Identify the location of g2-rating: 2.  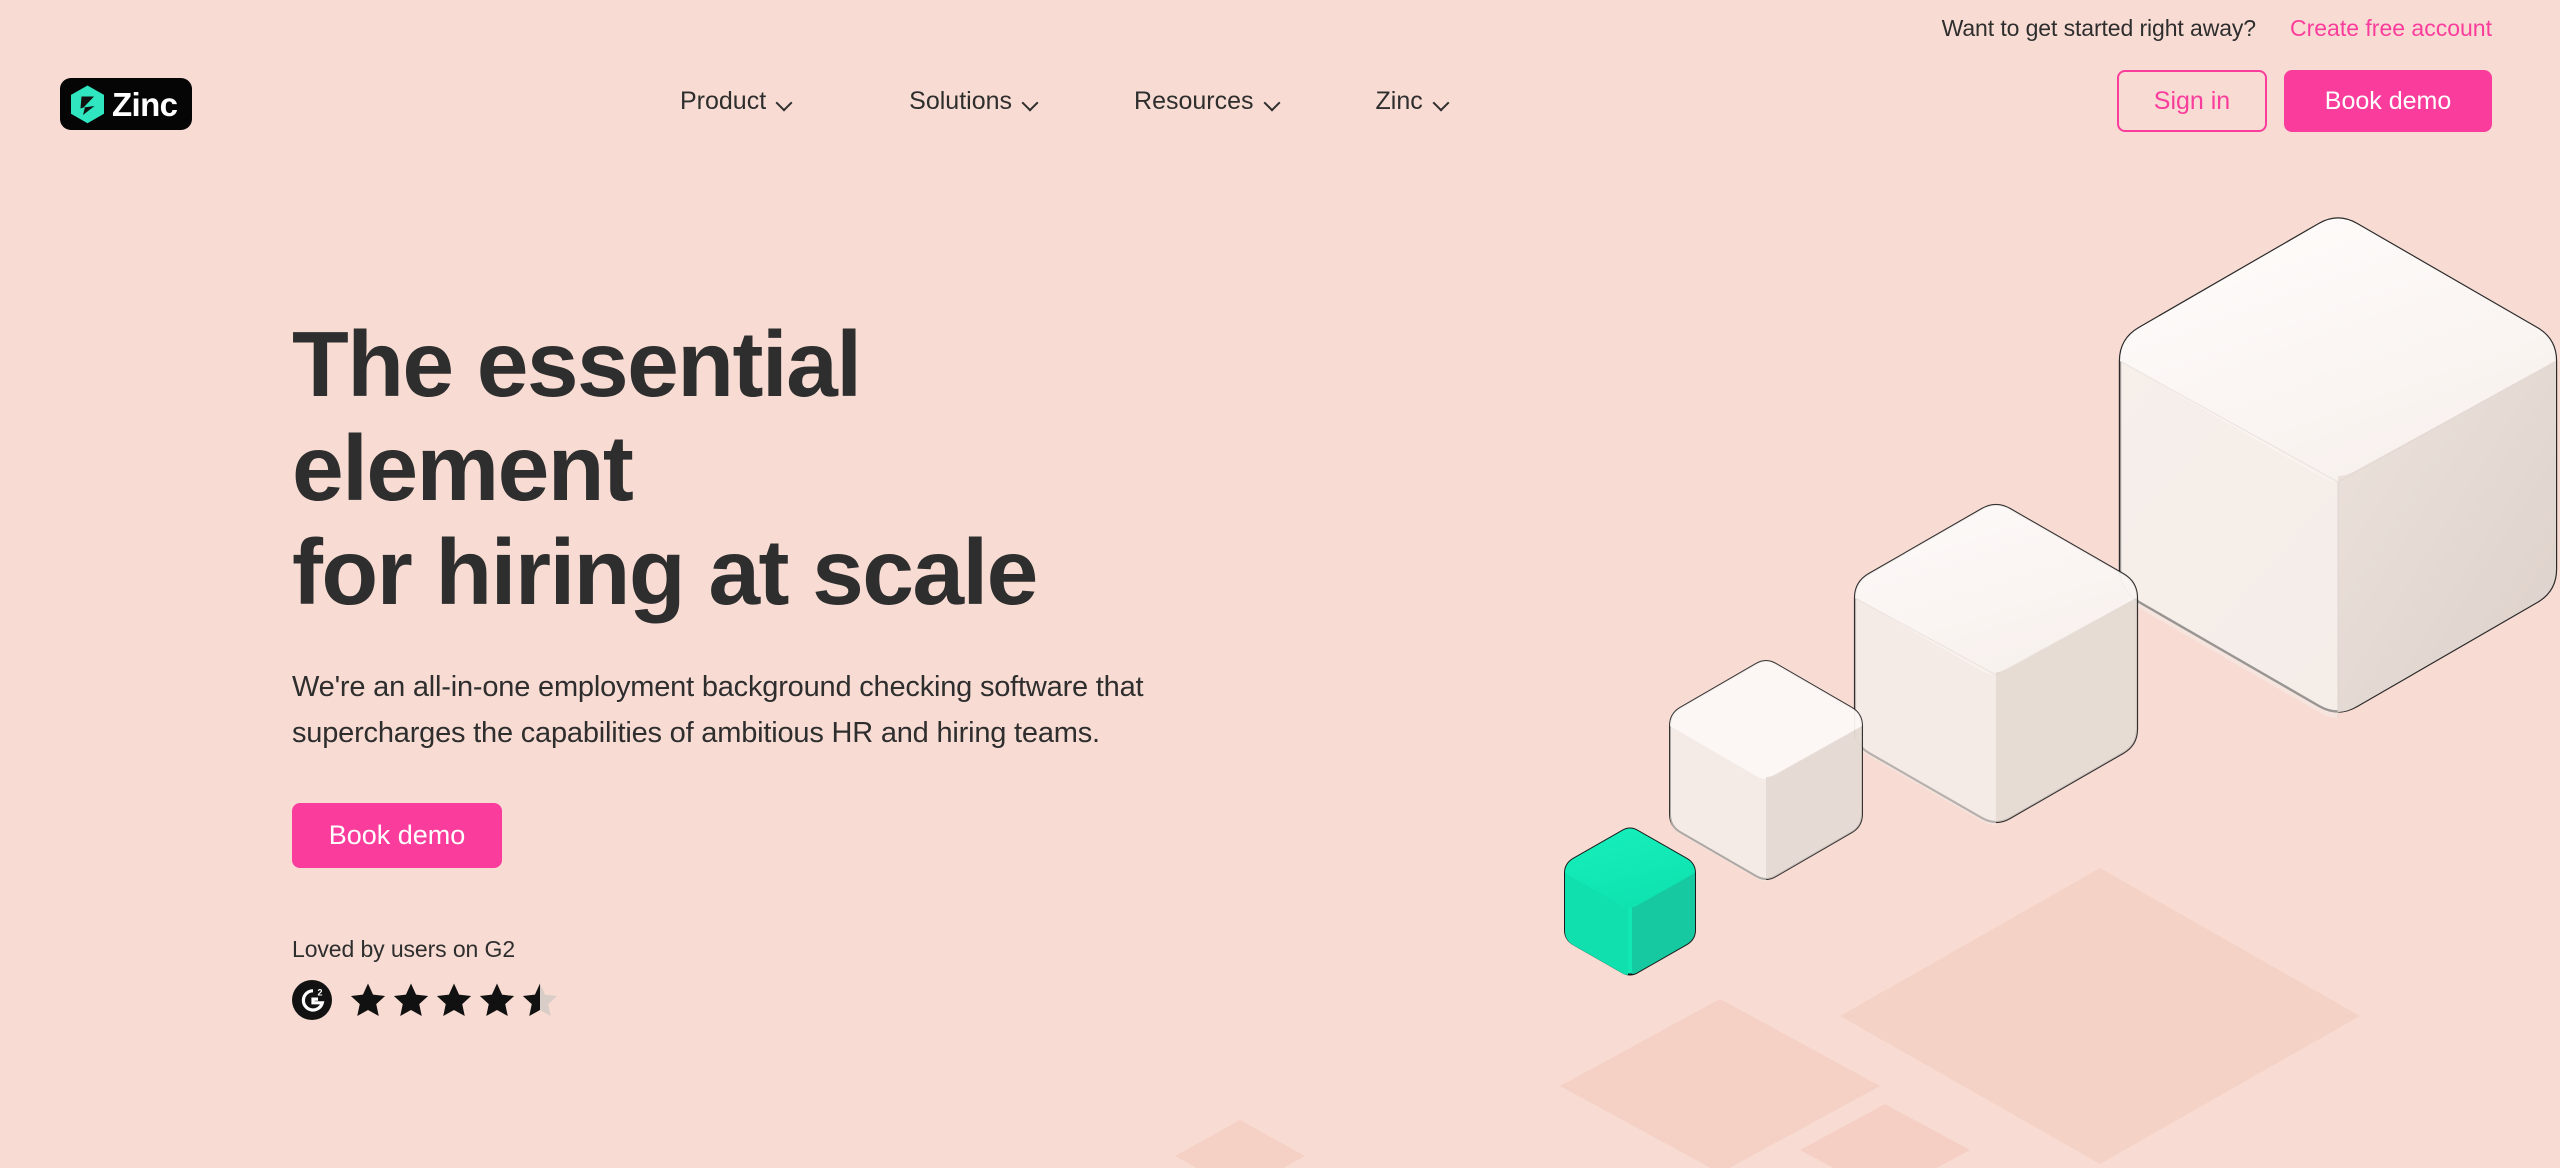
(792, 999).